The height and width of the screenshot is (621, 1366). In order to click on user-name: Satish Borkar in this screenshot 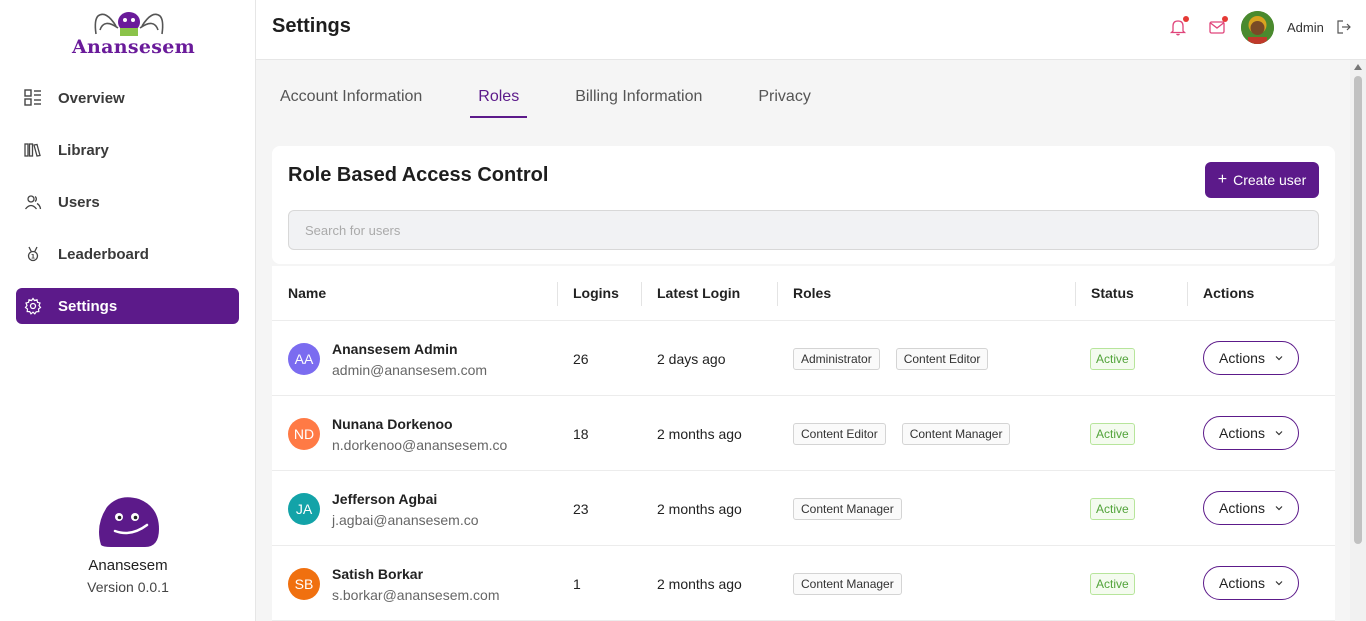, I will do `click(378, 574)`.